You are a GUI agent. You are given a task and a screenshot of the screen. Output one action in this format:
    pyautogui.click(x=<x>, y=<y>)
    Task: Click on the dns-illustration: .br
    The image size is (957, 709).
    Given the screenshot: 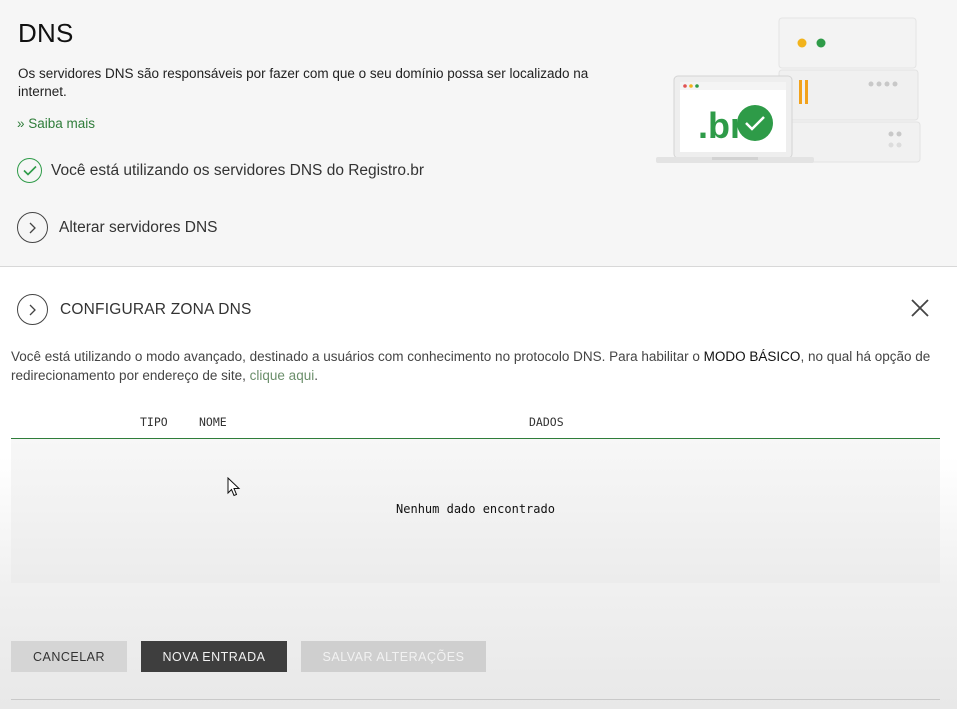 What is the action you would take?
    pyautogui.click(x=793, y=94)
    